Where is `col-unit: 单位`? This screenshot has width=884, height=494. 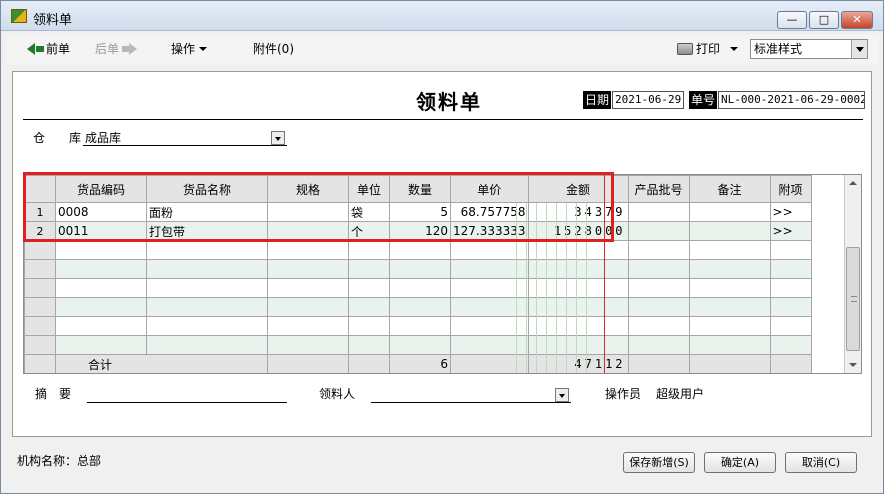 col-unit: 单位 is located at coordinates (369, 189).